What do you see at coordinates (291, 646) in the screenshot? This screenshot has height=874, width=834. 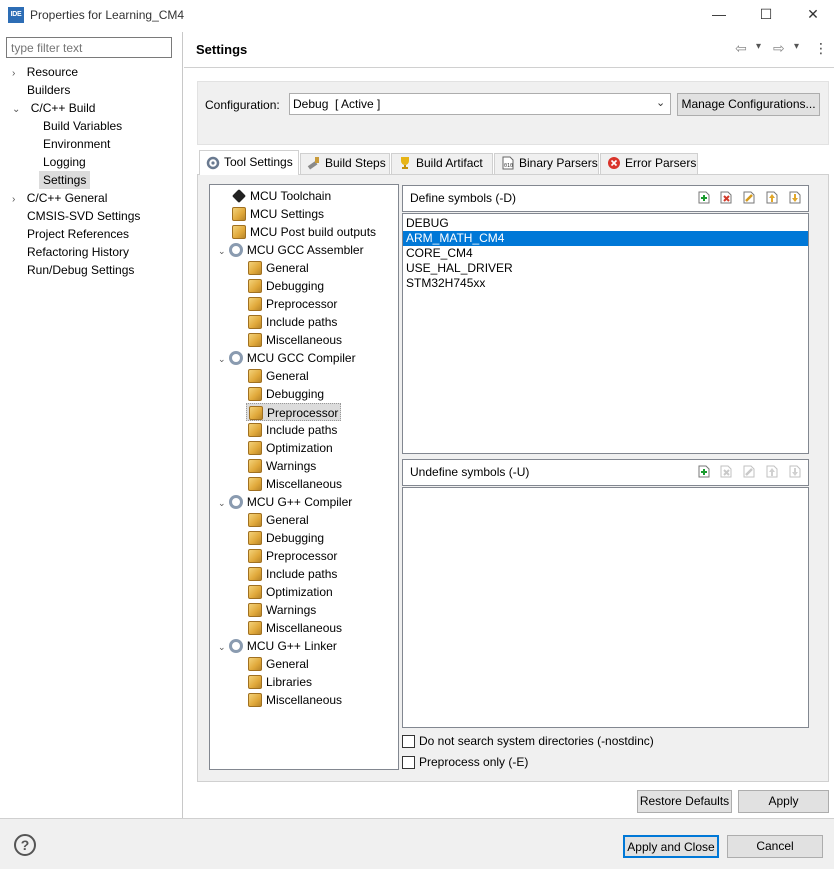 I see `tree-item-label: MCU G++ Linker` at bounding box center [291, 646].